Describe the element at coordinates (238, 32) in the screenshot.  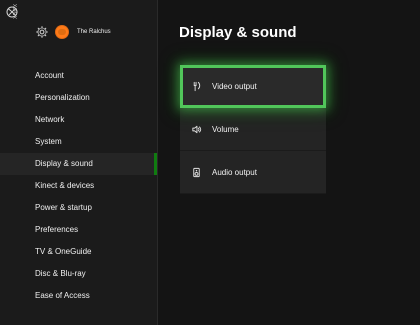
I see `page-title: Display & sound` at that location.